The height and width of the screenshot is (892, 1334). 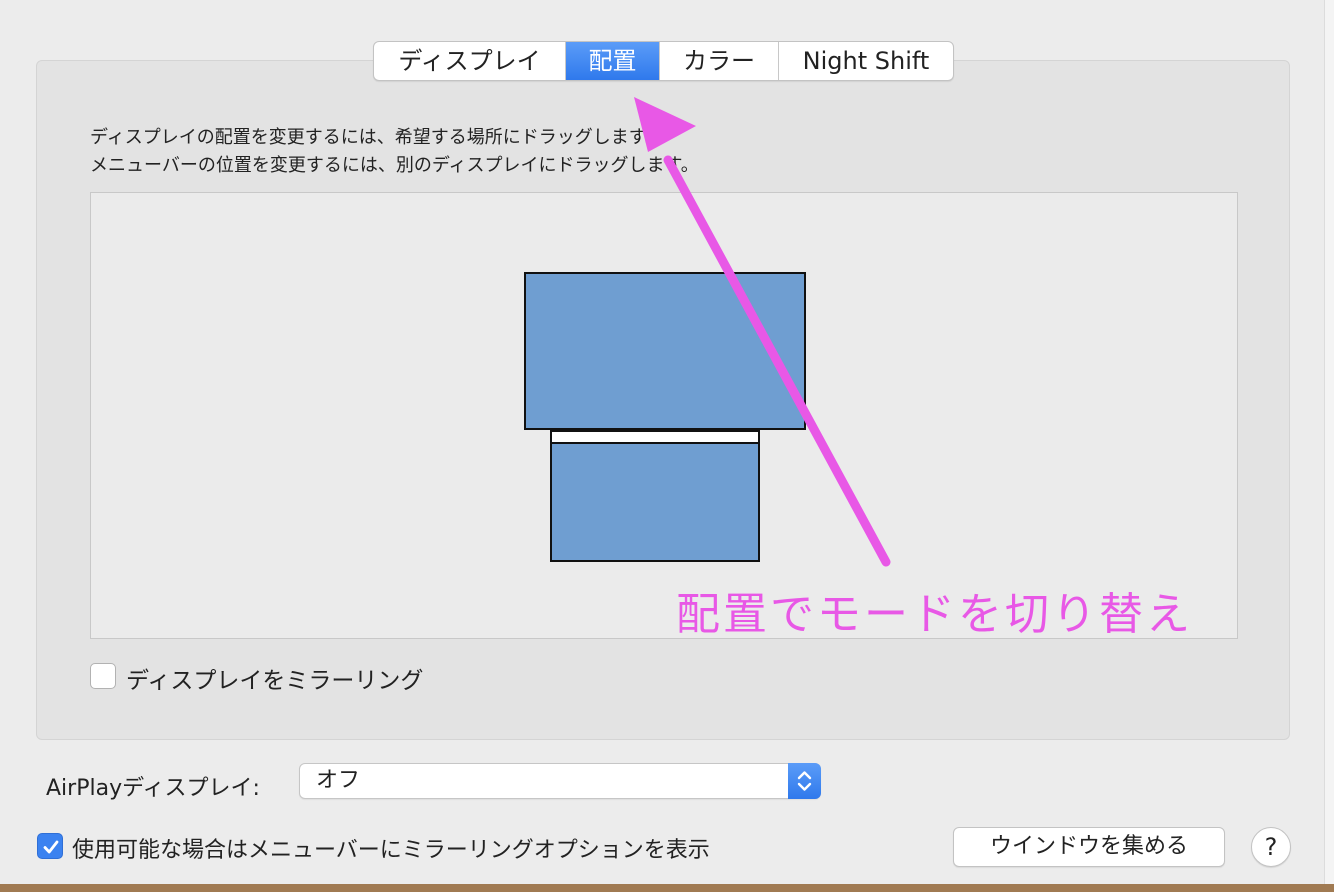 What do you see at coordinates (762, 332) in the screenshot?
I see `annotation-arrow` at bounding box center [762, 332].